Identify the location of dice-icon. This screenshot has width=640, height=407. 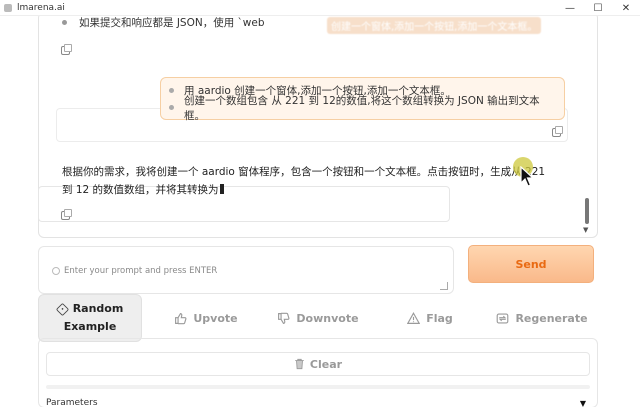
(62, 309).